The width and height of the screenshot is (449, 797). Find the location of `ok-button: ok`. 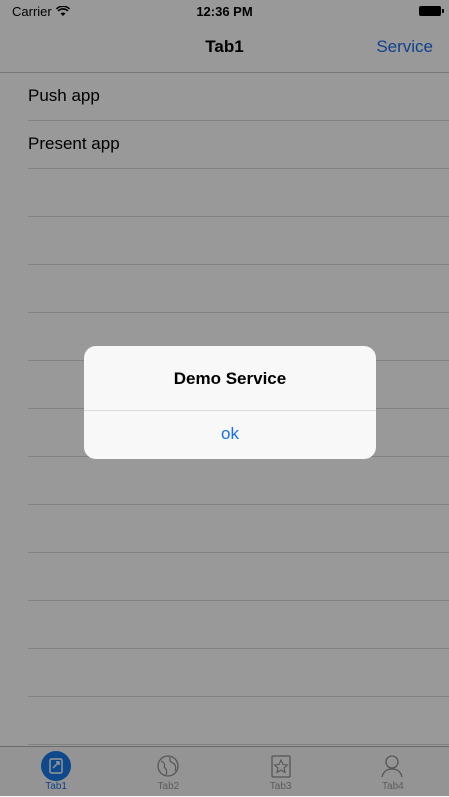

ok-button: ok is located at coordinates (230, 435).